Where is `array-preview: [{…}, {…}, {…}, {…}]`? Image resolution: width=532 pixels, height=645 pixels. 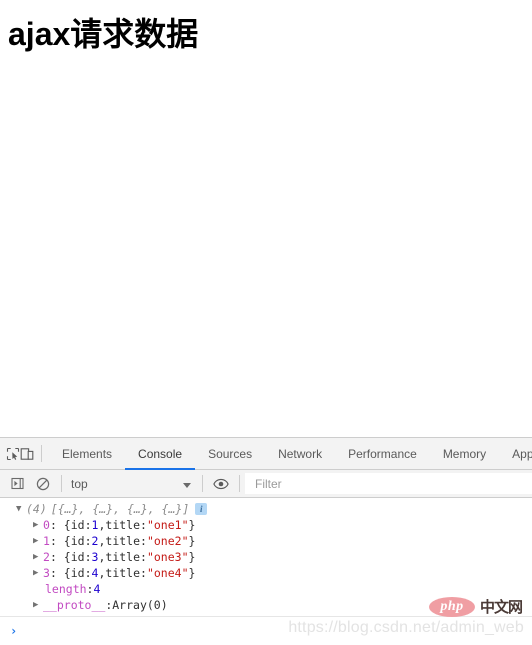
array-preview: [{…}, {…}, {…}, {…}] is located at coordinates (120, 509).